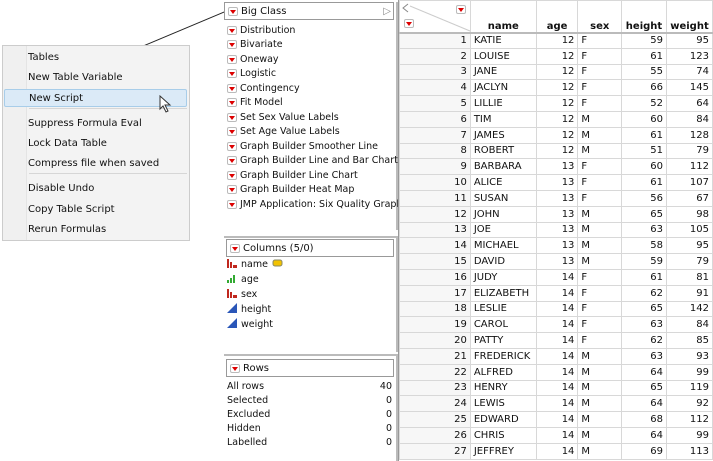 This screenshot has width=713, height=461. What do you see at coordinates (644, 151) in the screenshot?
I see `cell-height: 51` at bounding box center [644, 151].